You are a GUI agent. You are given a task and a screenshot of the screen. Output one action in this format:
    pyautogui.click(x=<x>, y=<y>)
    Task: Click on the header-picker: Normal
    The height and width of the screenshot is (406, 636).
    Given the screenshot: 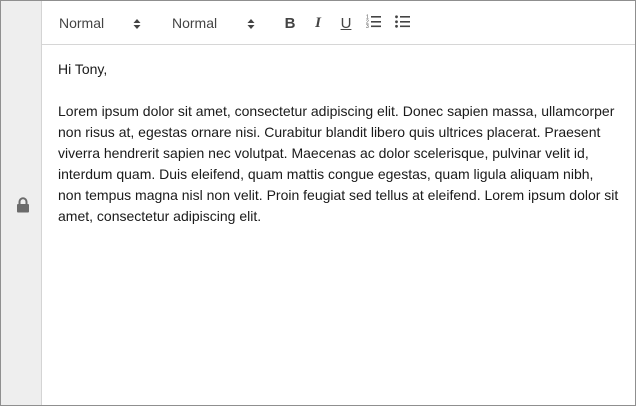 What is the action you would take?
    pyautogui.click(x=103, y=23)
    